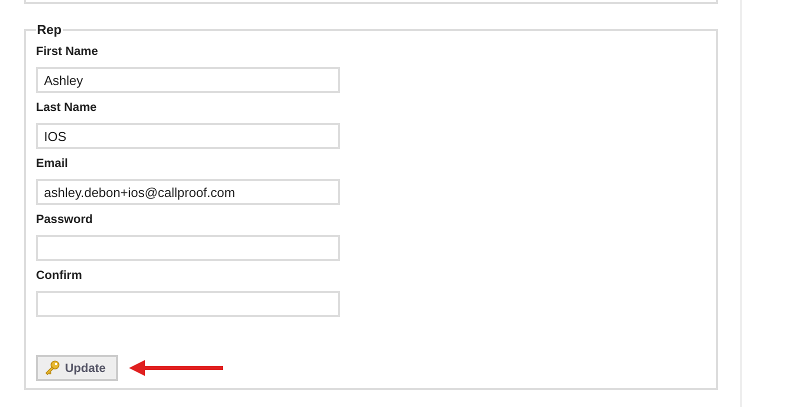  I want to click on field-label: Last Name, so click(67, 107).